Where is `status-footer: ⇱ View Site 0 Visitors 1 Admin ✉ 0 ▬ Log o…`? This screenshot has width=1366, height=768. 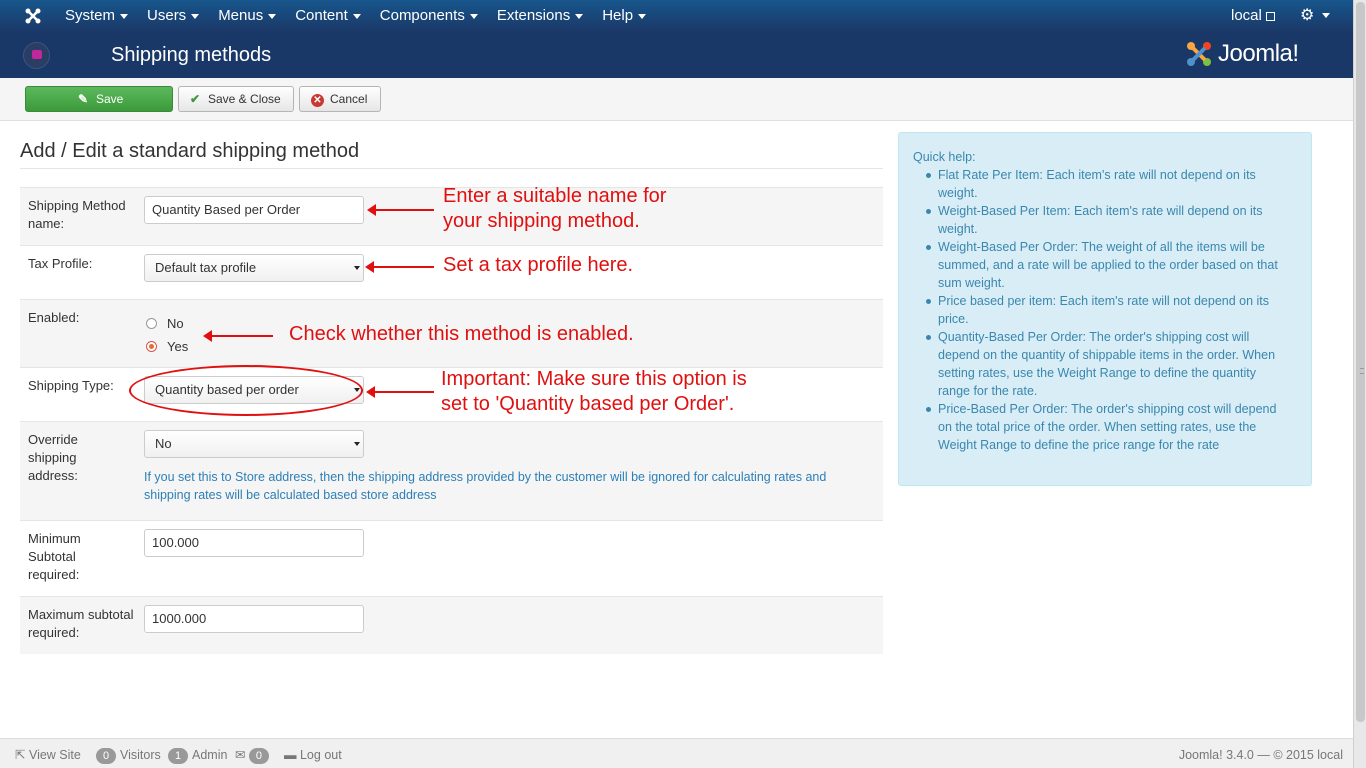
status-footer: ⇱ View Site 0 Visitors 1 Admin ✉ 0 ▬ Log o… is located at coordinates (676, 753).